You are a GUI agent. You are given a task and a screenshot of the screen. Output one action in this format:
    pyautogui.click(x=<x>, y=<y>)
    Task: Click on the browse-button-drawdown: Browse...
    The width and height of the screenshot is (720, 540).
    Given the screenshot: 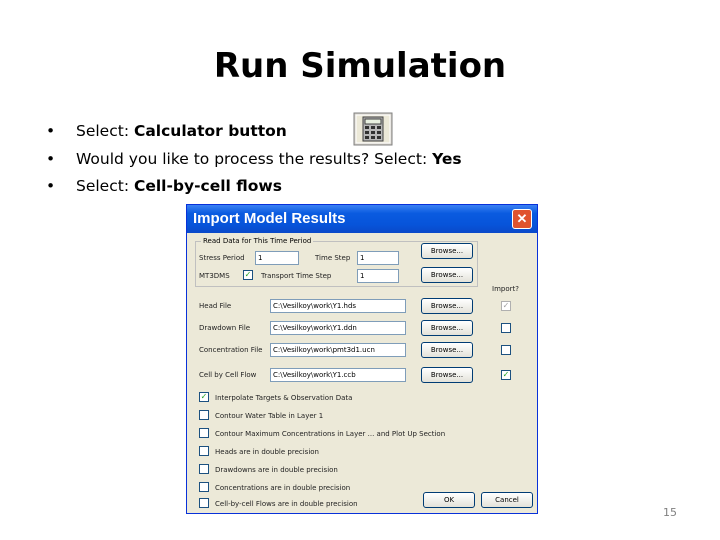 What is the action you would take?
    pyautogui.click(x=447, y=328)
    